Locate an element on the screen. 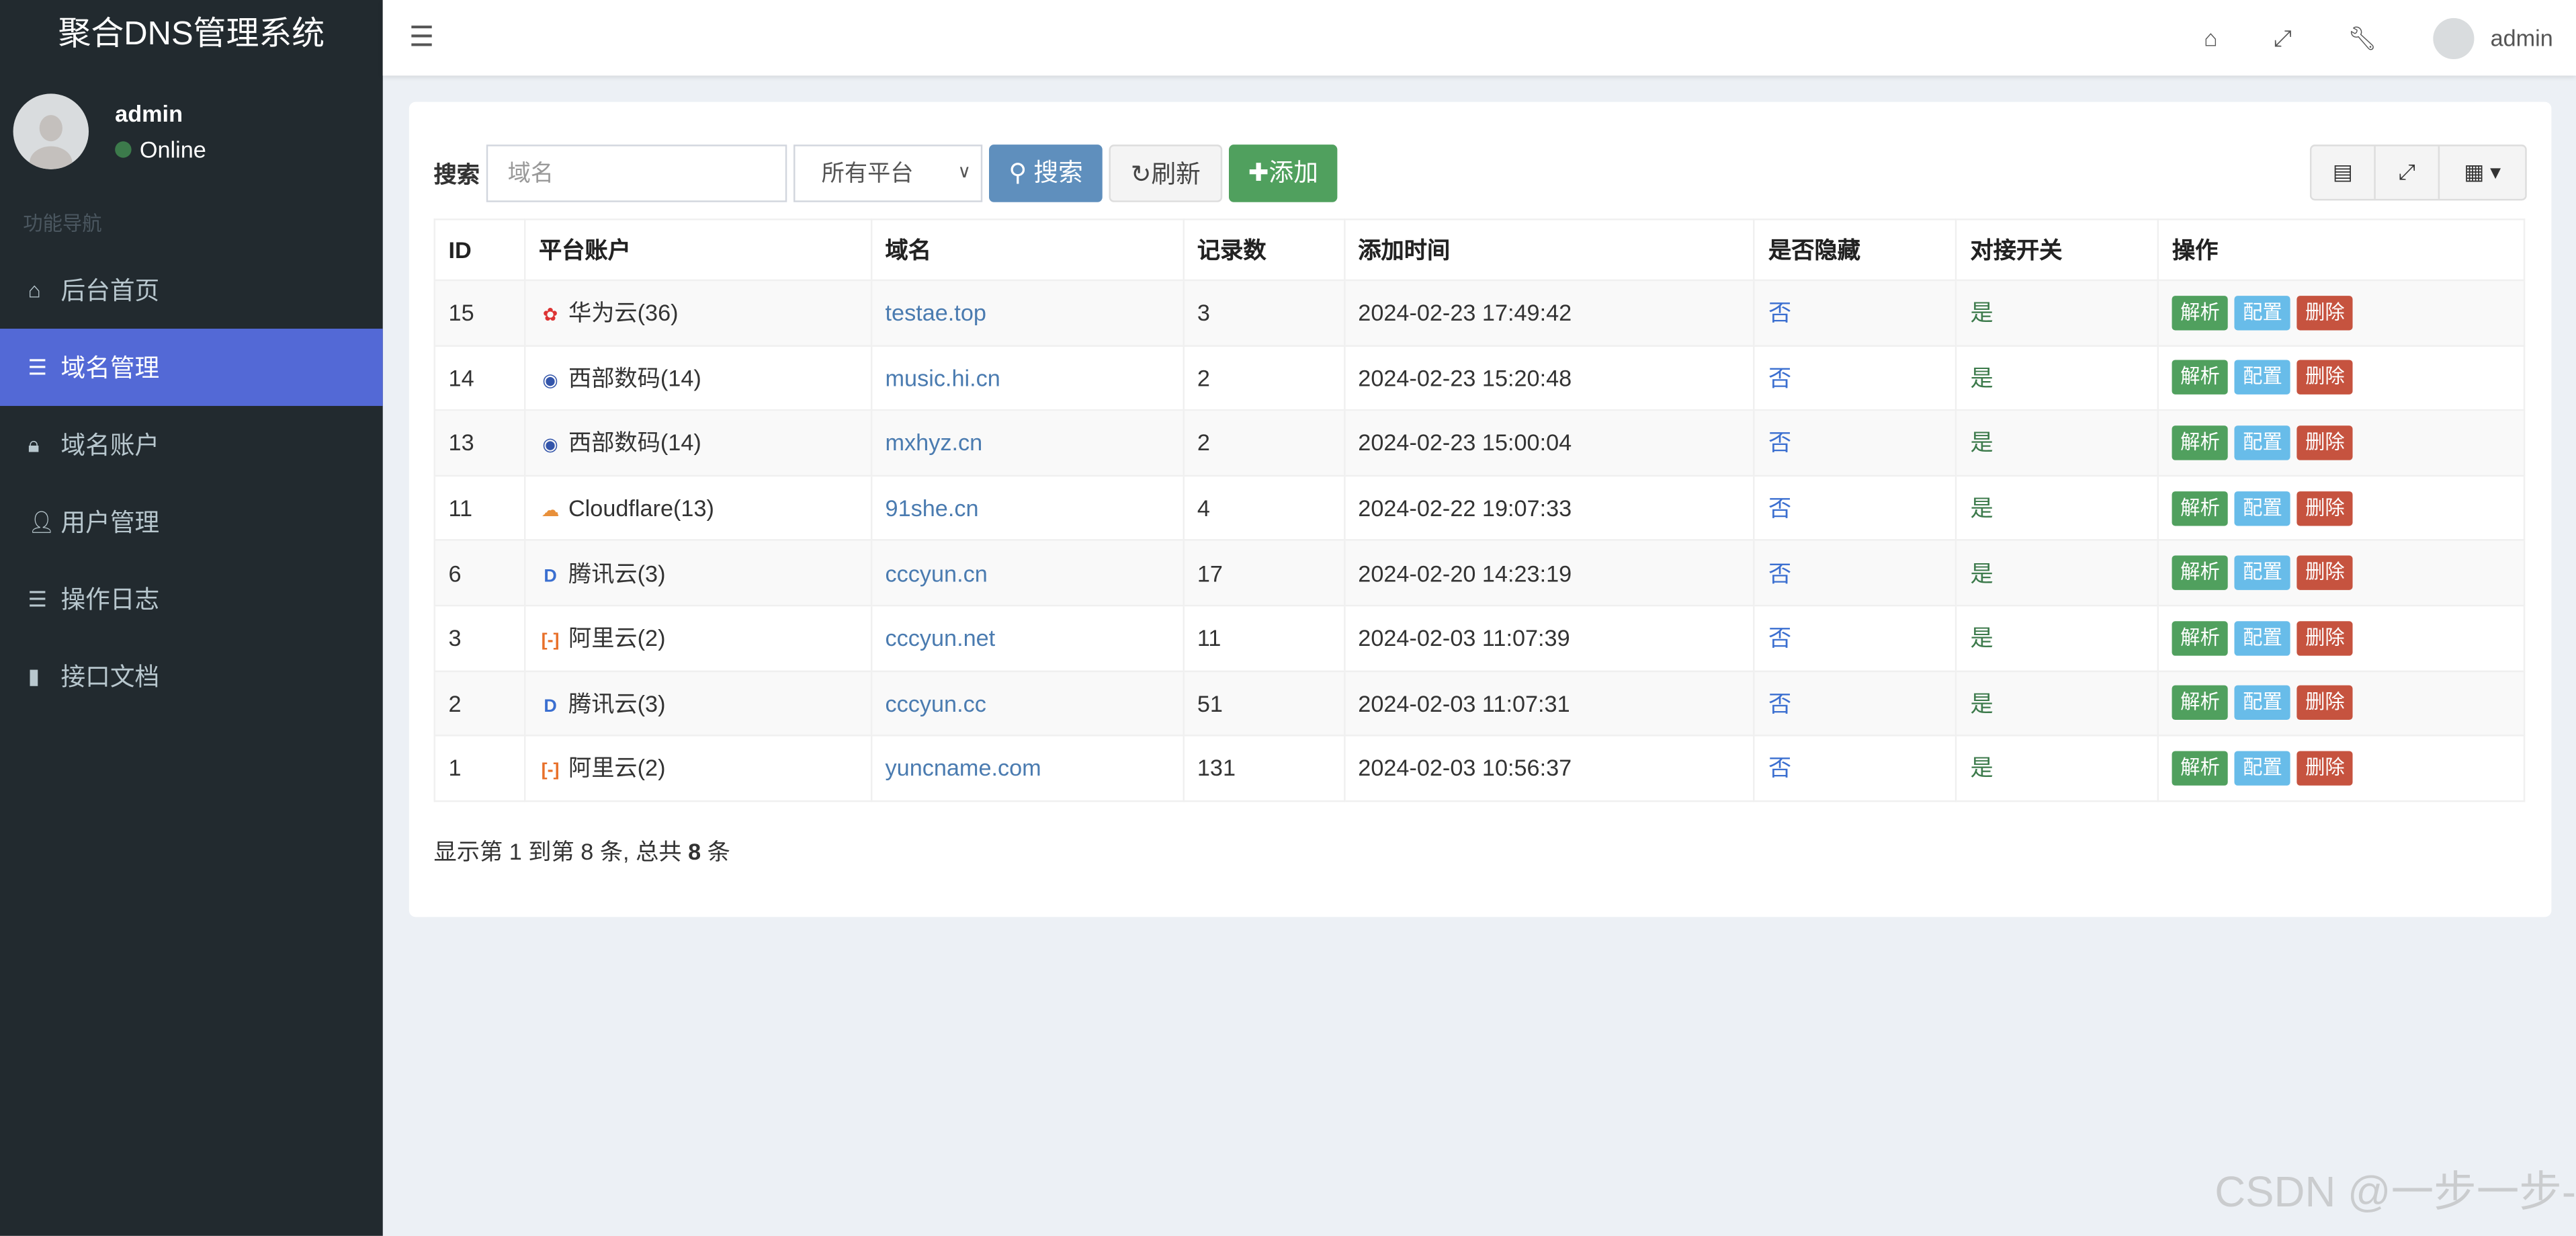 The height and width of the screenshot is (1236, 2576). id-cell: 13 is located at coordinates (479, 443).